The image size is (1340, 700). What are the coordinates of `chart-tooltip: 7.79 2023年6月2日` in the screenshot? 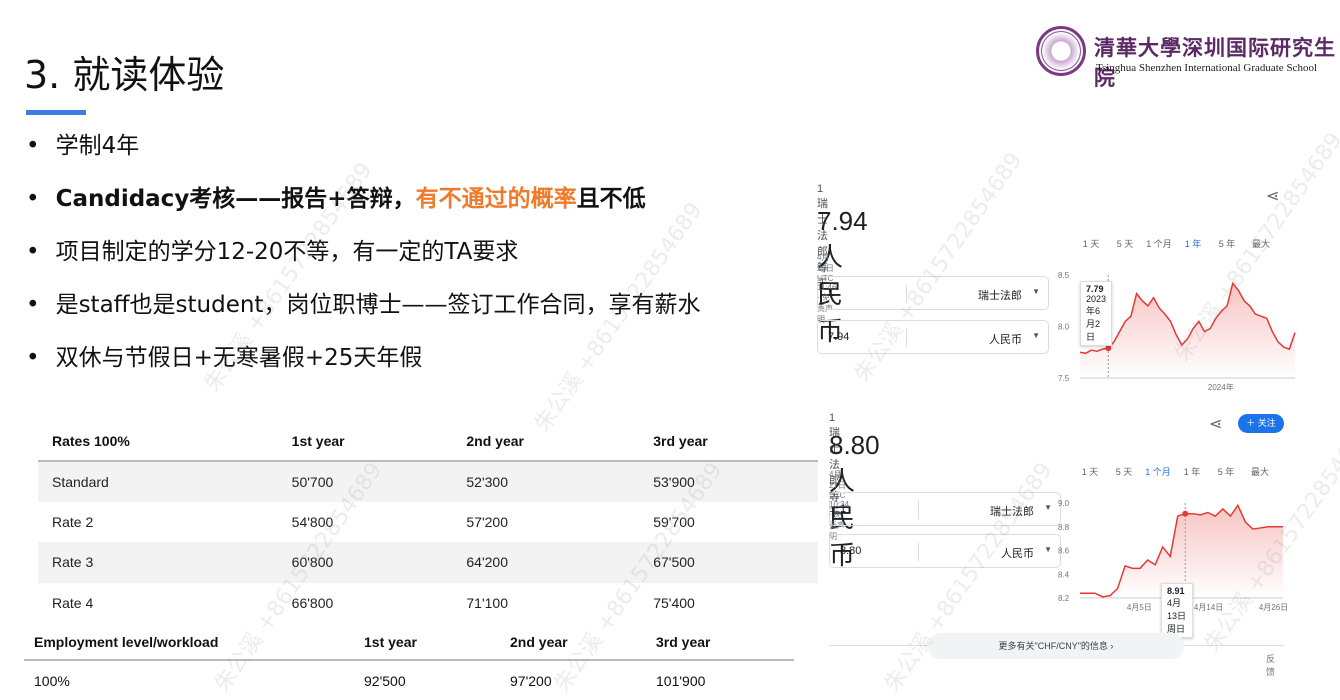 It's located at (1096, 313).